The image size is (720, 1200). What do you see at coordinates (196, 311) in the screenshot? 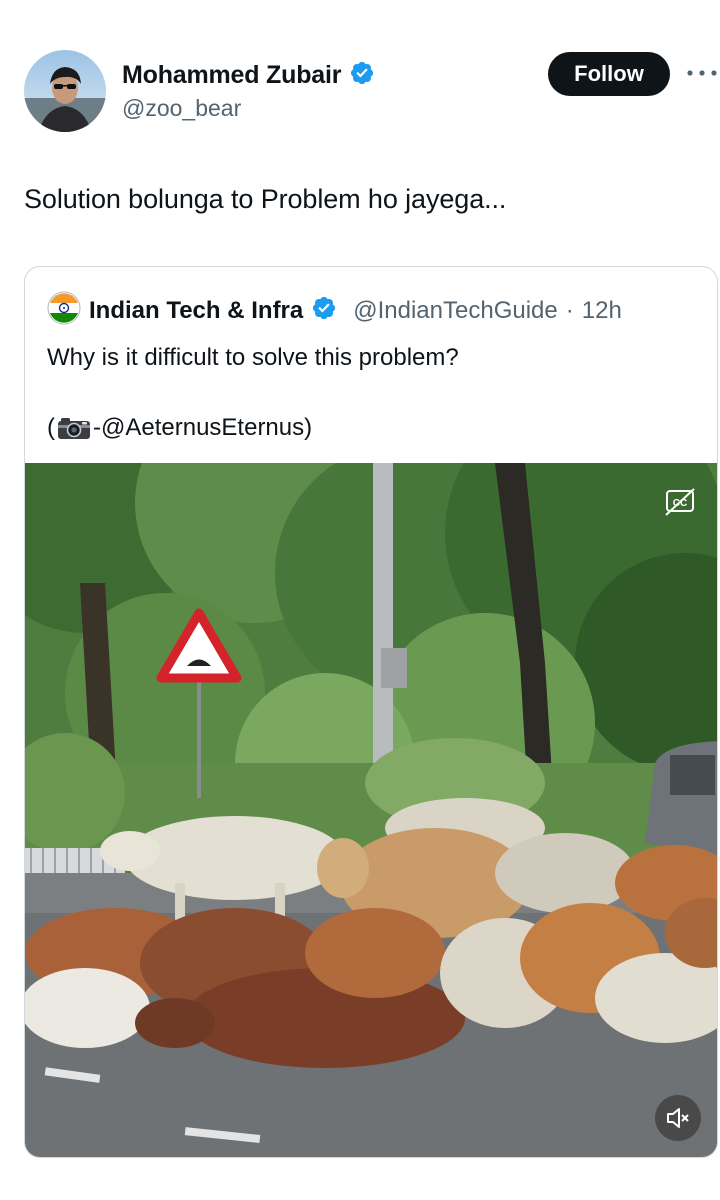
I see `quoted-author-name: Indian Tech & Infra` at bounding box center [196, 311].